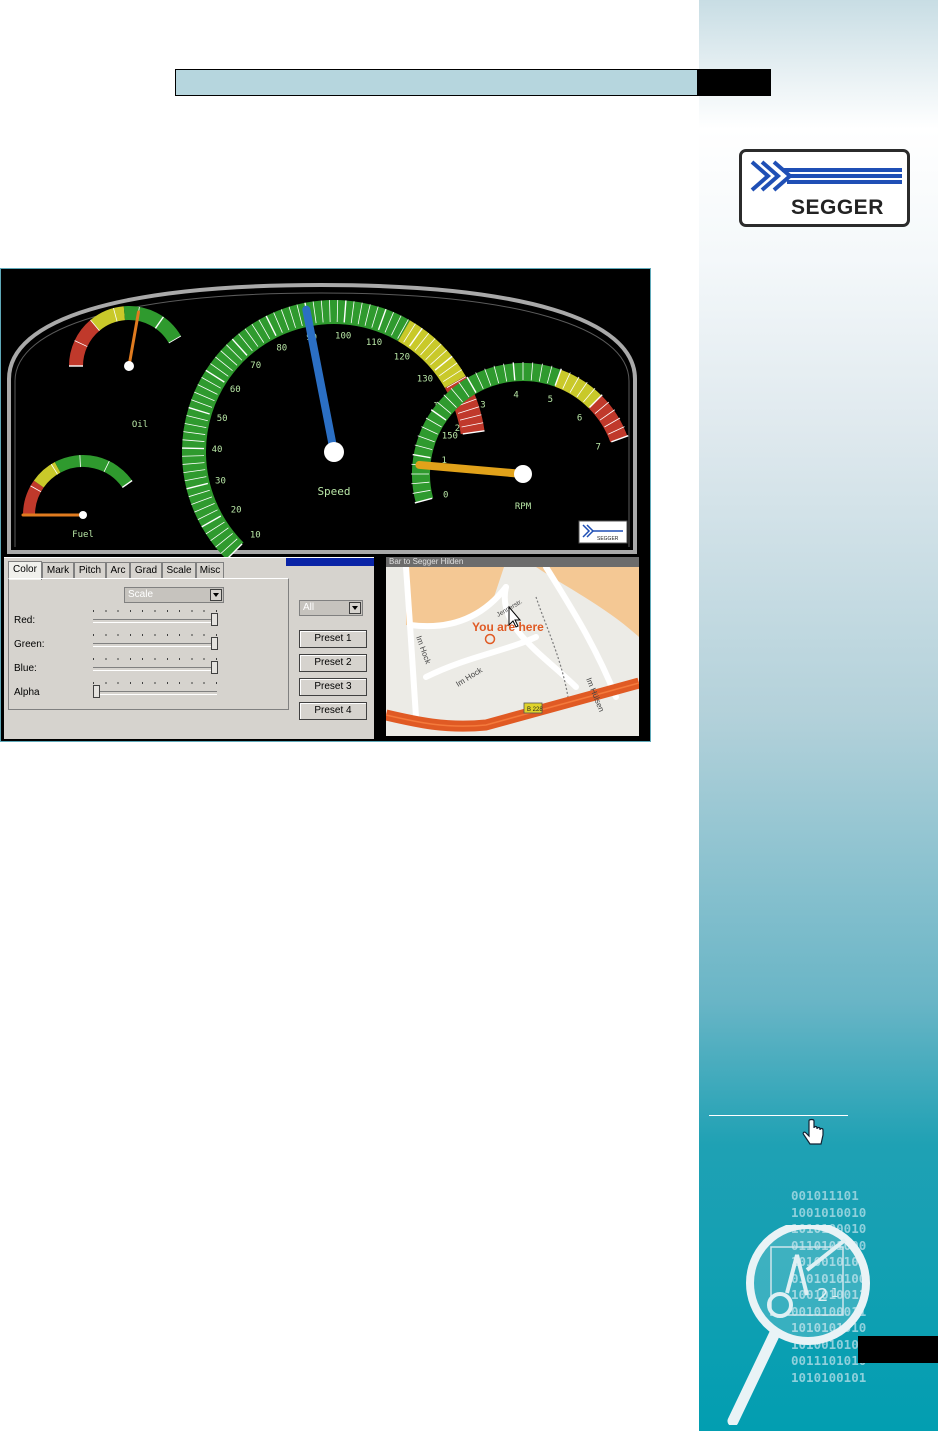  I want to click on preset-3-button: Preset 3, so click(333, 687).